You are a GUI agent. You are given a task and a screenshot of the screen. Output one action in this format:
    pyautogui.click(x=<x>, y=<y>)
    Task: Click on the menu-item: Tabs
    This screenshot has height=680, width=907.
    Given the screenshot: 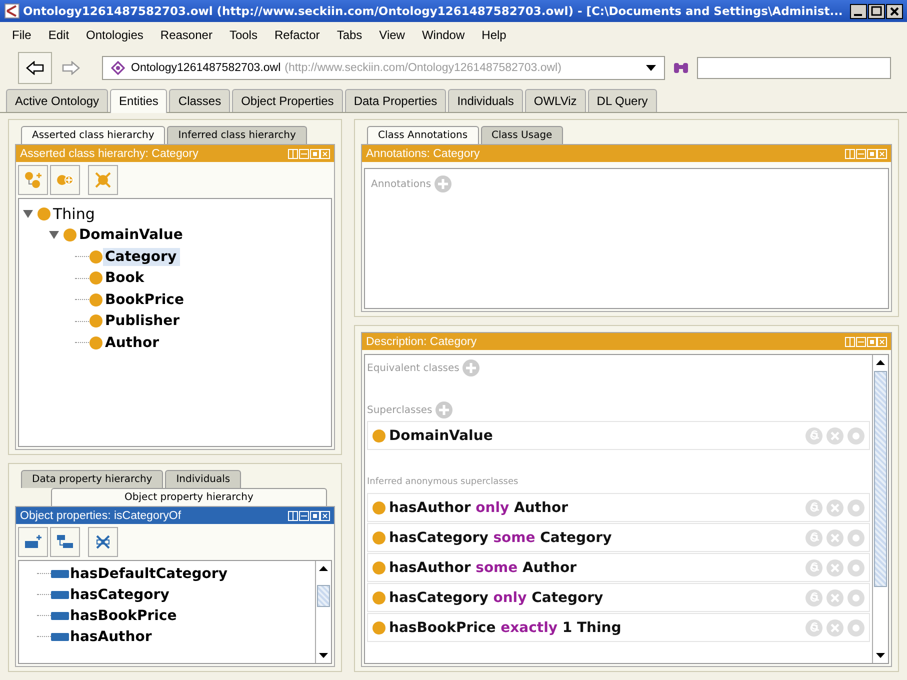 What is the action you would take?
    pyautogui.click(x=350, y=35)
    